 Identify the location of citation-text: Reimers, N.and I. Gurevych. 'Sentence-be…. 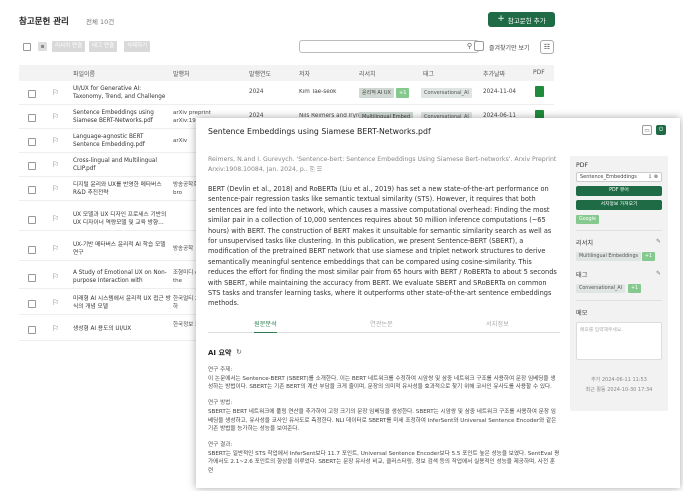
(384, 165).